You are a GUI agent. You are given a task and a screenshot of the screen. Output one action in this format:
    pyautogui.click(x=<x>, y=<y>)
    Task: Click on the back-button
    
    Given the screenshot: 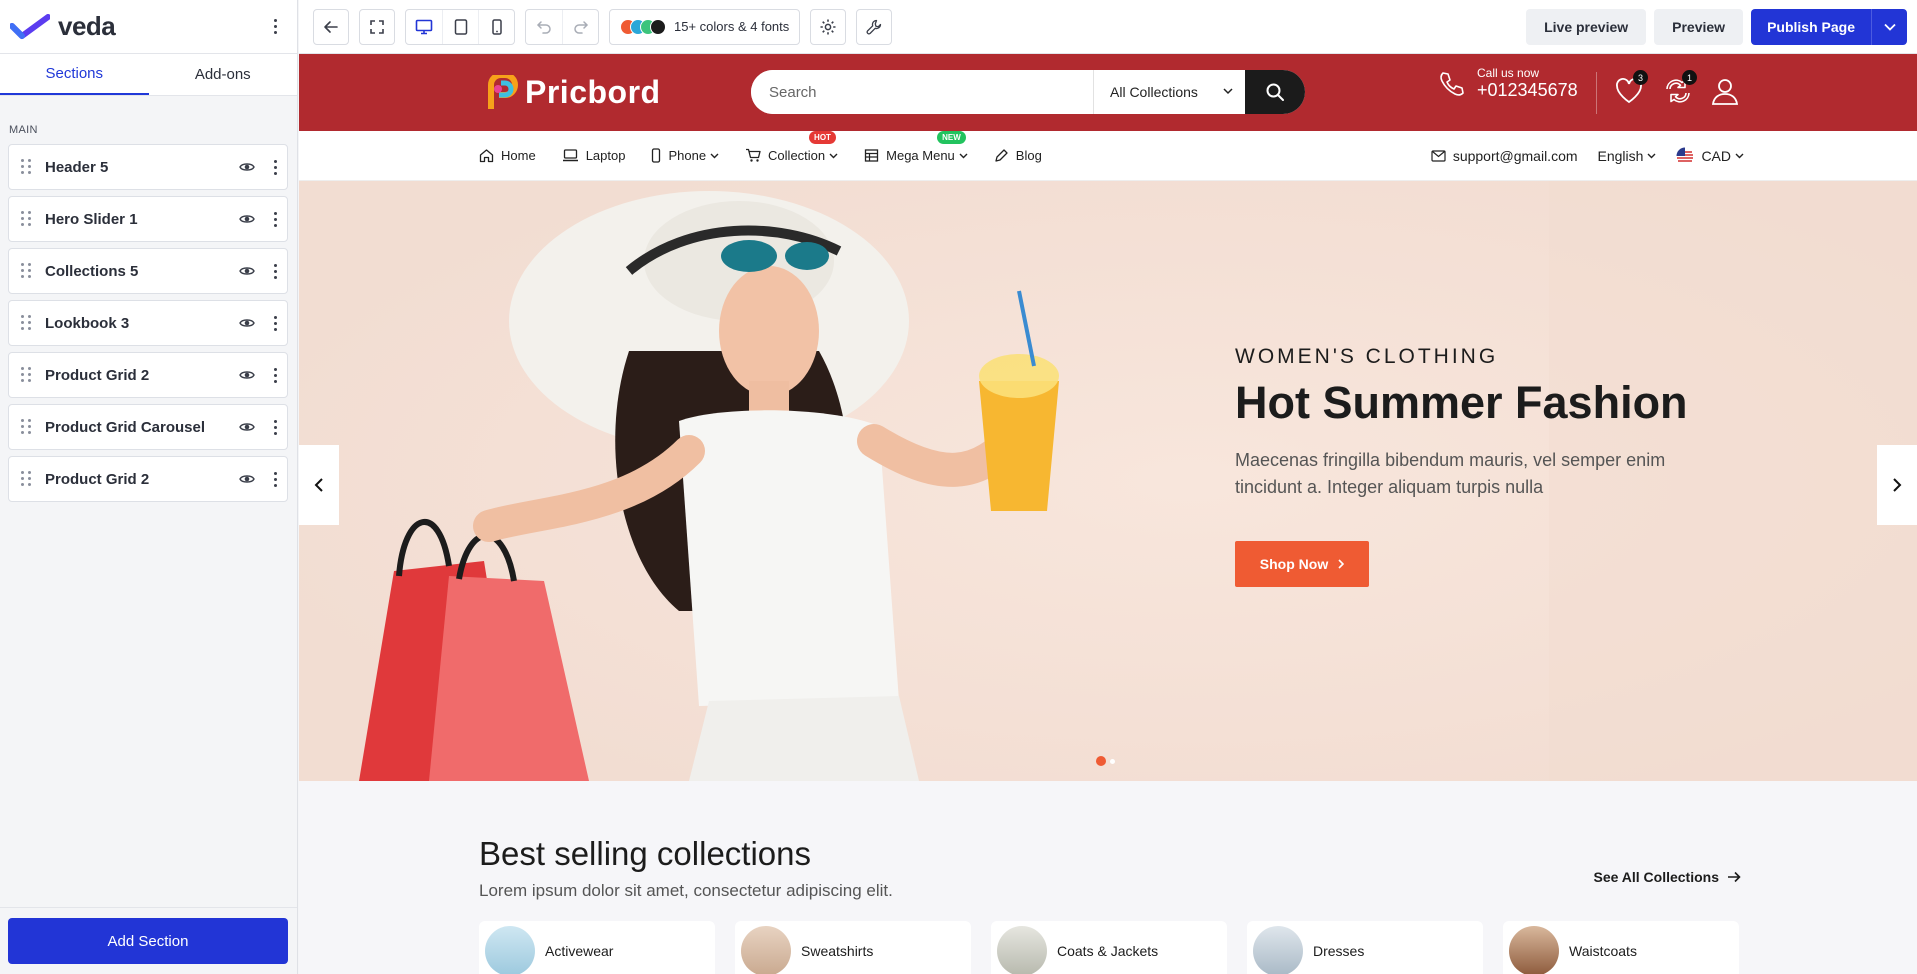 What is the action you would take?
    pyautogui.click(x=331, y=26)
    